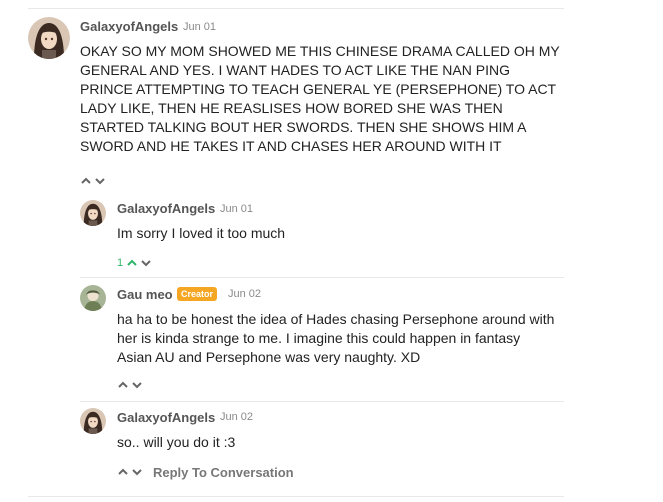  Describe the element at coordinates (197, 294) in the screenshot. I see `creator-badge: Creator` at that location.